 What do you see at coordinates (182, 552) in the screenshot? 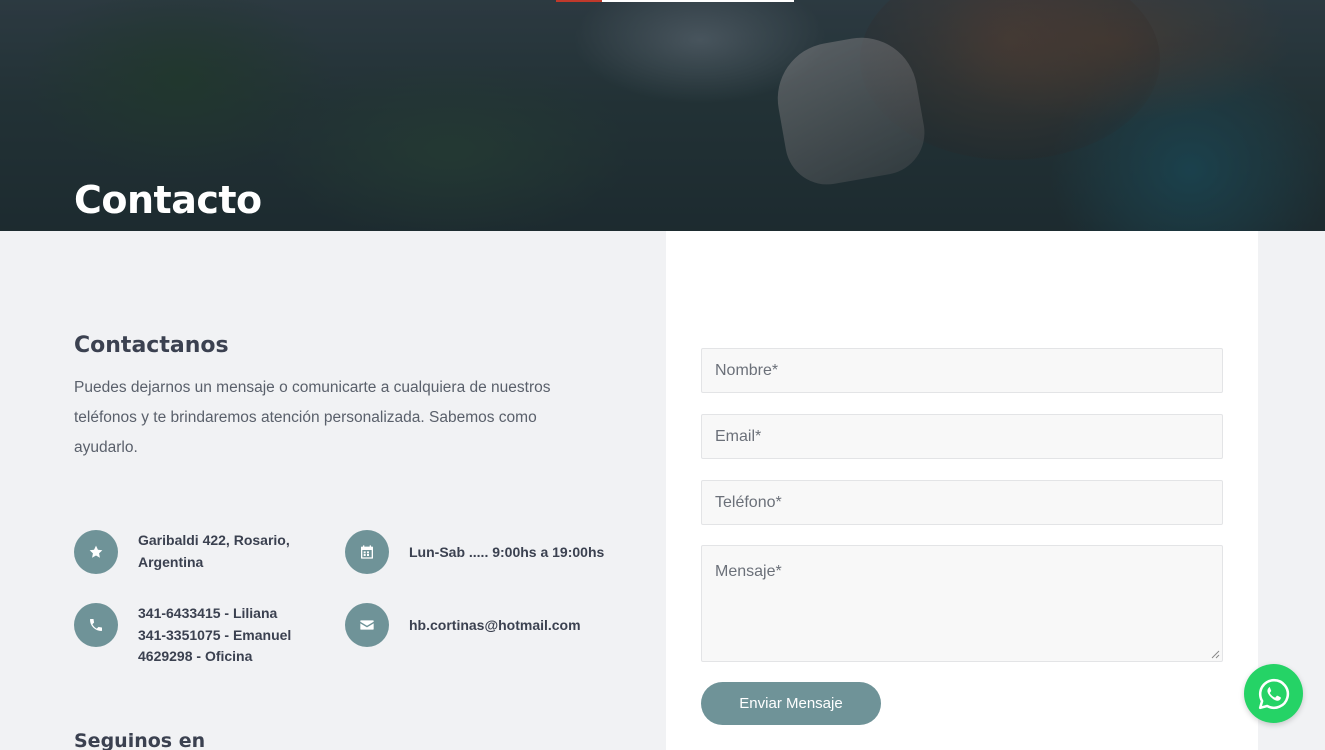
I see `address-item: Garibaldi 422, Rosario, Argentina` at bounding box center [182, 552].